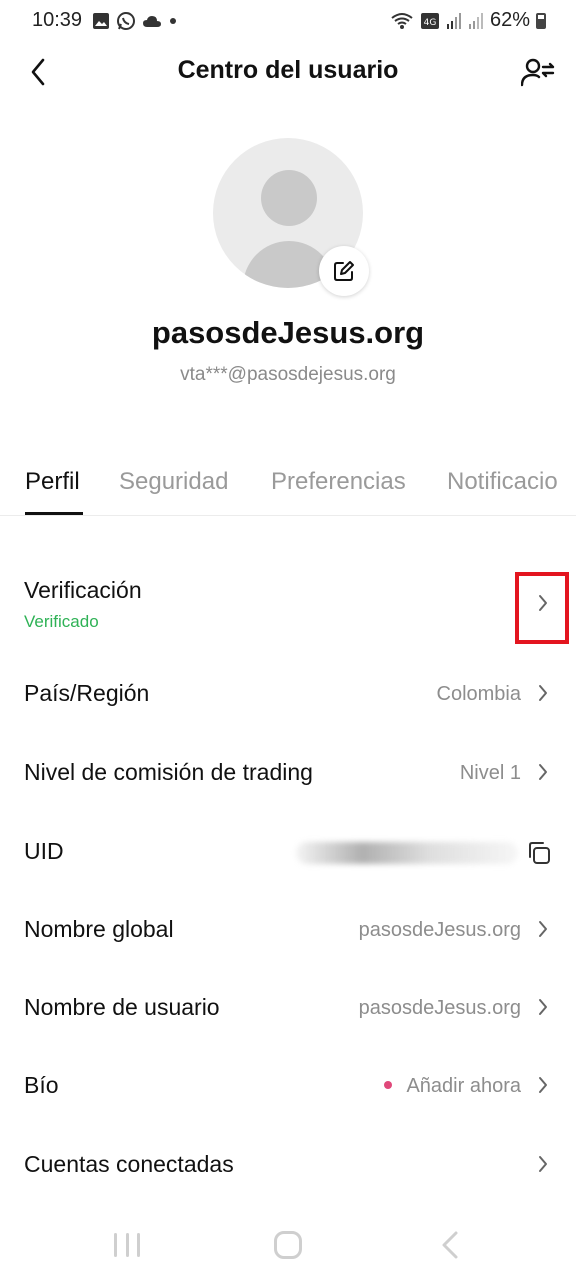  What do you see at coordinates (126, 21) in the screenshot?
I see `whatsapp-icon` at bounding box center [126, 21].